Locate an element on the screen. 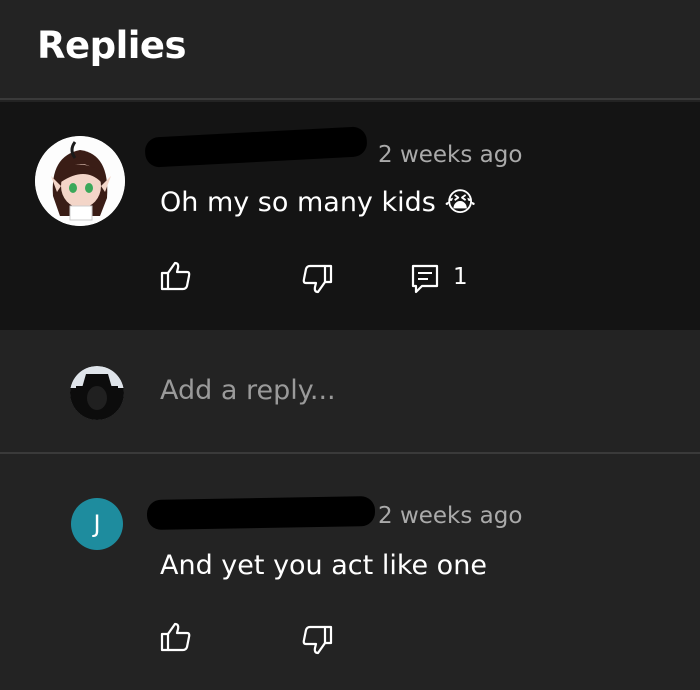 This screenshot has height=690, width=700. anime-avatar-icon is located at coordinates (80, 181).